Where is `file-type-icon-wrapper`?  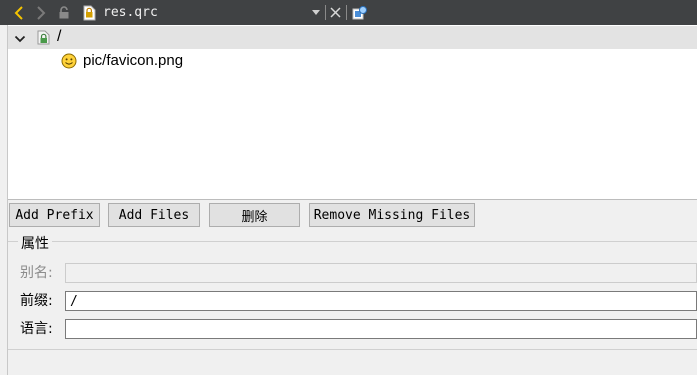 file-type-icon-wrapper is located at coordinates (89, 12).